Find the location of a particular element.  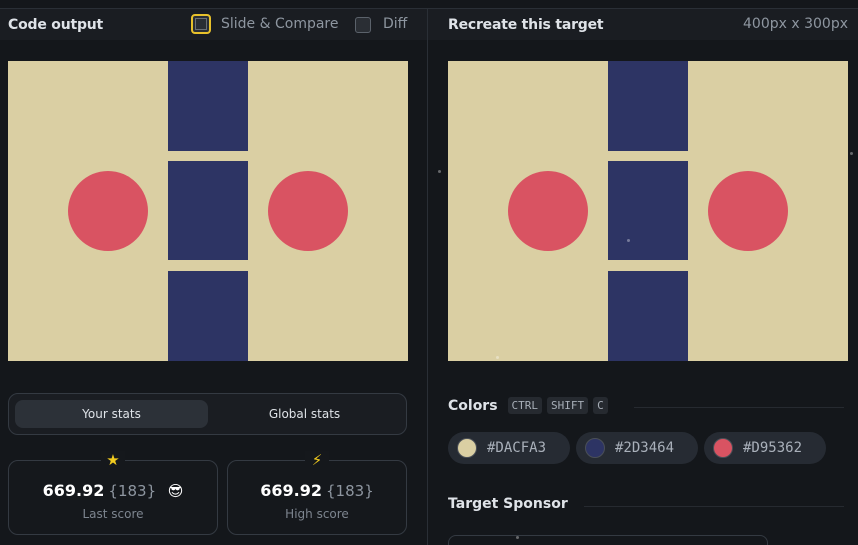

sponsor-box is located at coordinates (608, 540).